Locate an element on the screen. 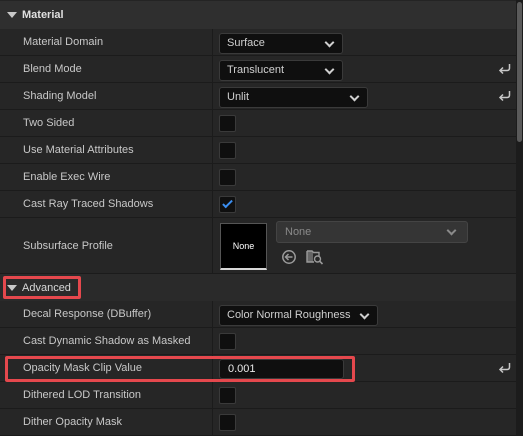 Image resolution: width=523 pixels, height=436 pixels. property-label: Cast Dynamic Shadow as Masked is located at coordinates (107, 341).